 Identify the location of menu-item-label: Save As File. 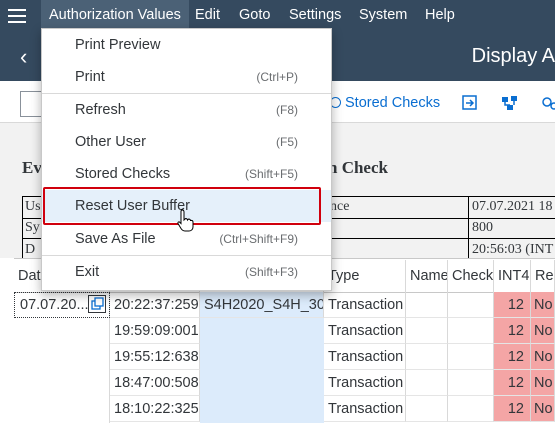
(115, 239).